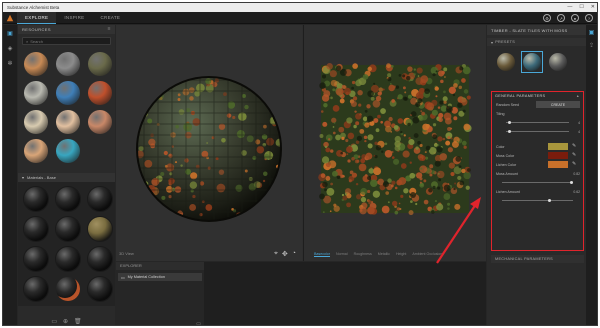 This screenshot has width=600, height=328. I want to click on channel-tab: Ambient Occlusion, so click(427, 254).